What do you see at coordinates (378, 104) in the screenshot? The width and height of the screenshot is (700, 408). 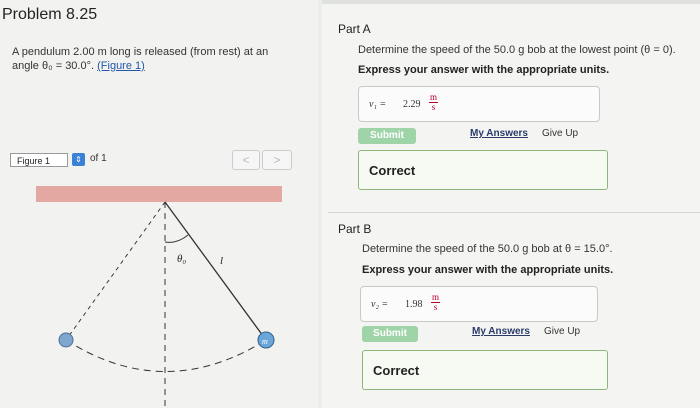 I see `part-a-variable: v₁ =` at bounding box center [378, 104].